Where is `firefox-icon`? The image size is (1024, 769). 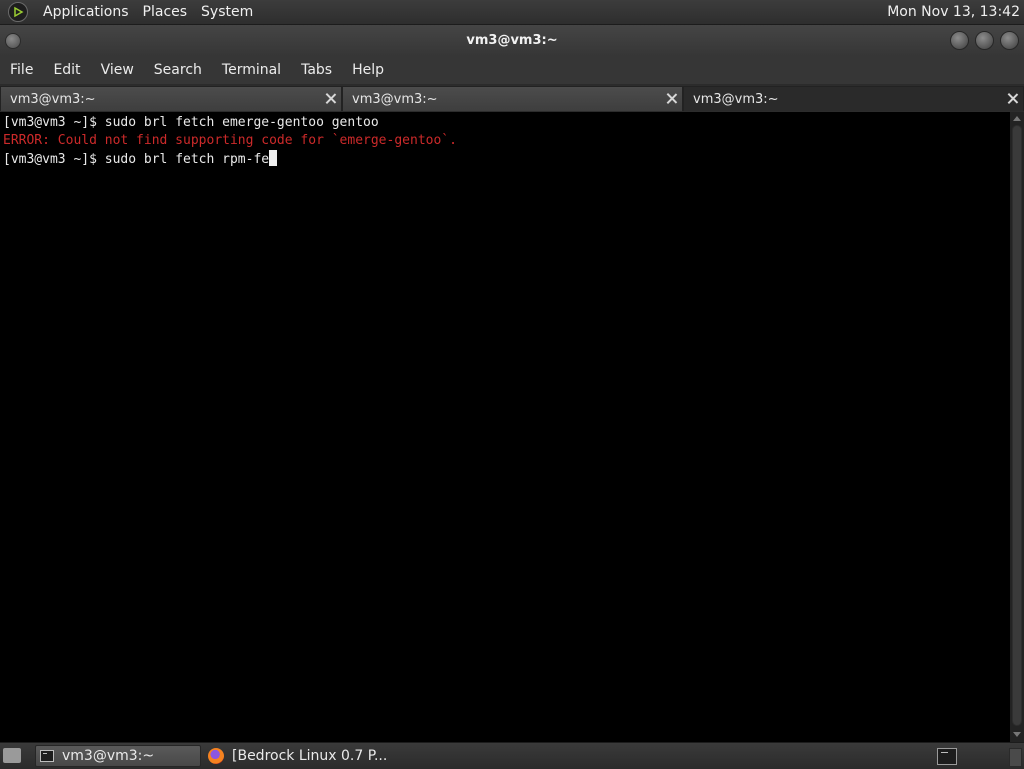 firefox-icon is located at coordinates (216, 756).